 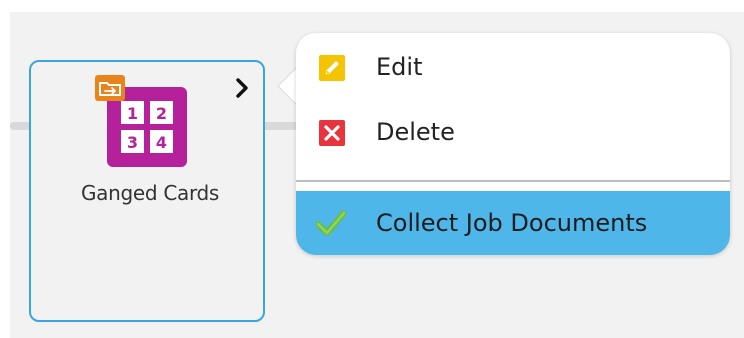 What do you see at coordinates (513, 68) in the screenshot?
I see `menu-item-edit: Edit` at bounding box center [513, 68].